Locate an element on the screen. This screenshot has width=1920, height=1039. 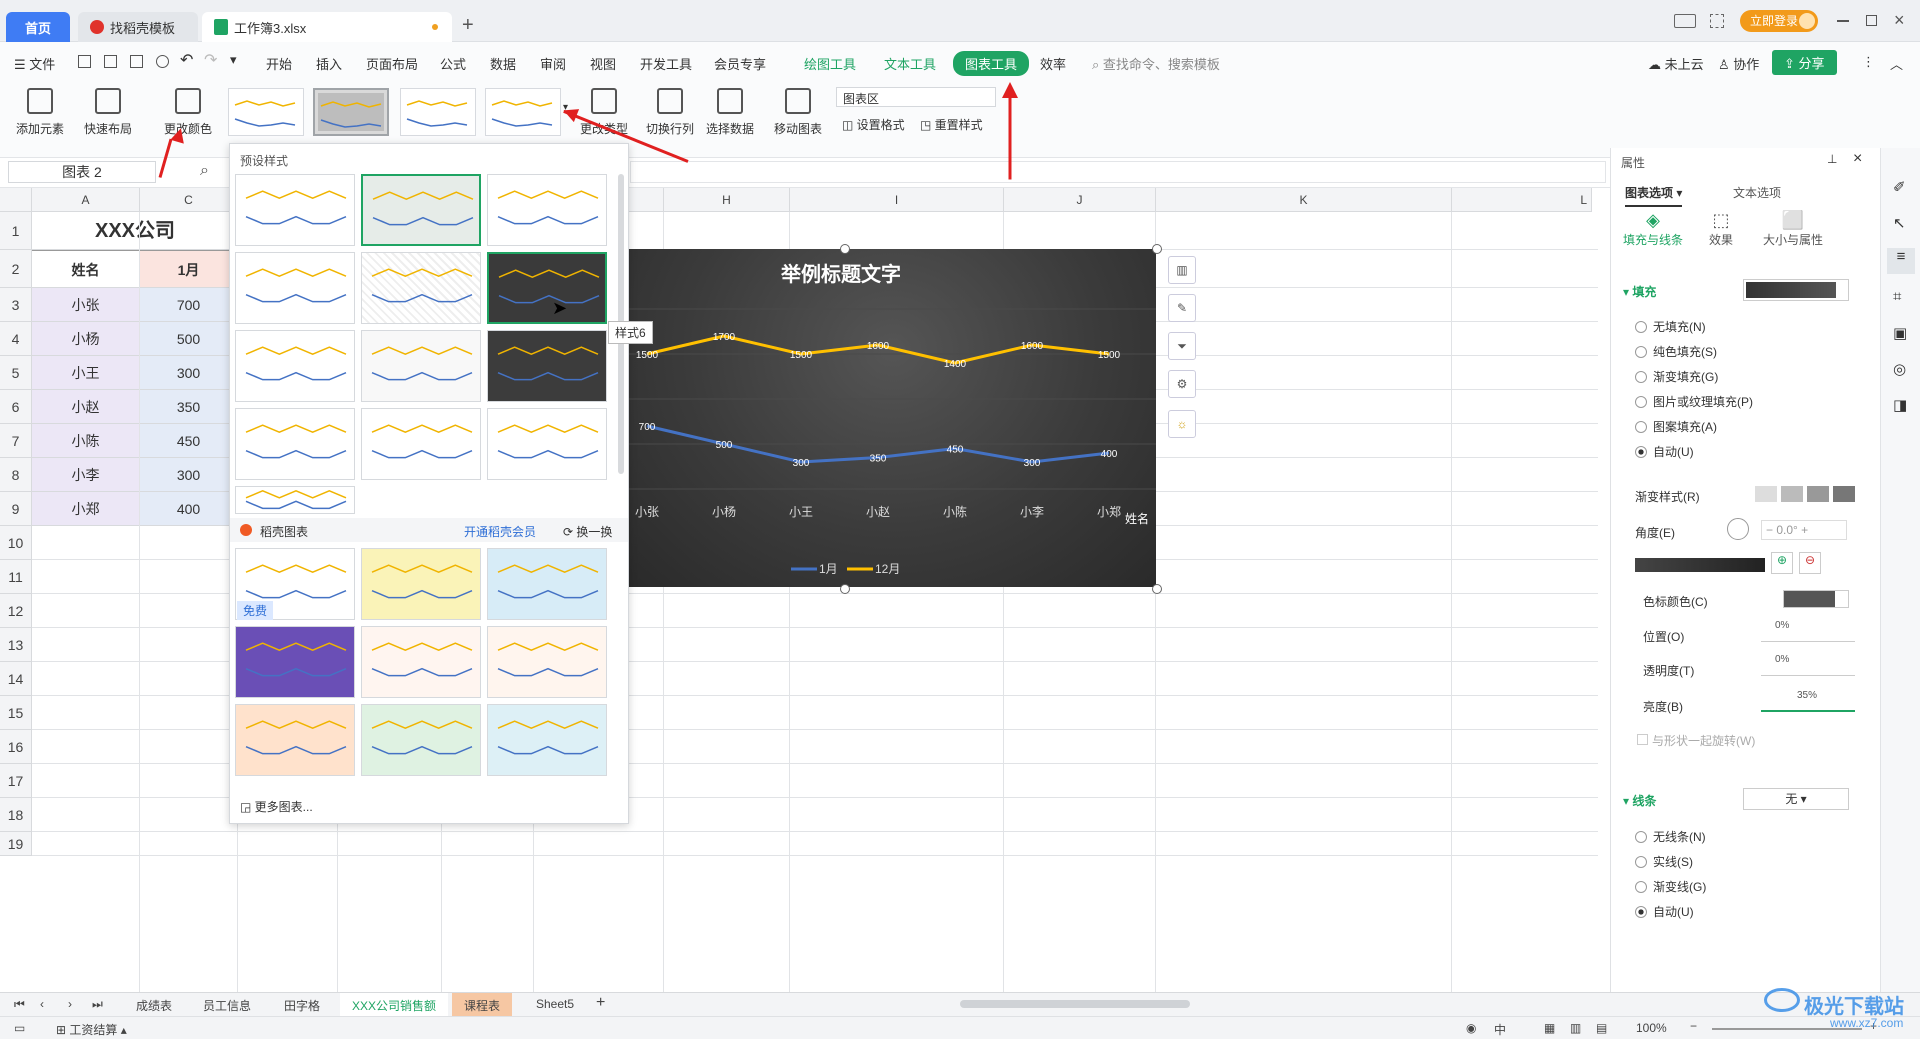
fill-option-1: 无填充(N) is located at coordinates (1670, 326).